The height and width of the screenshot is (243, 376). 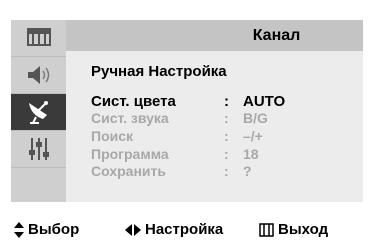 I want to click on row-value: ?, so click(x=247, y=171).